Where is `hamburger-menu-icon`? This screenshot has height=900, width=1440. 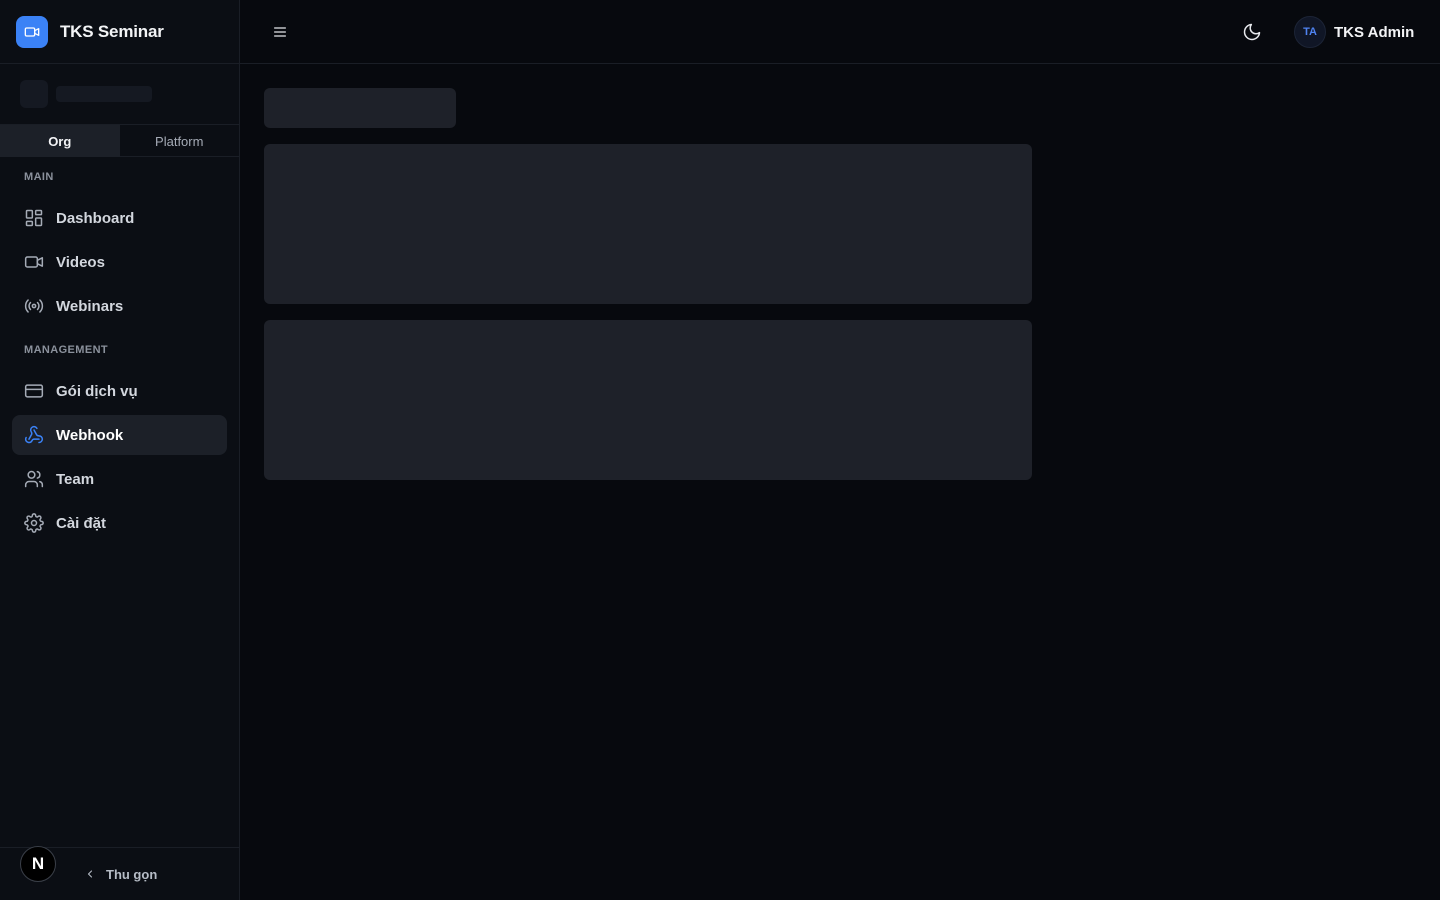 hamburger-menu-icon is located at coordinates (280, 32).